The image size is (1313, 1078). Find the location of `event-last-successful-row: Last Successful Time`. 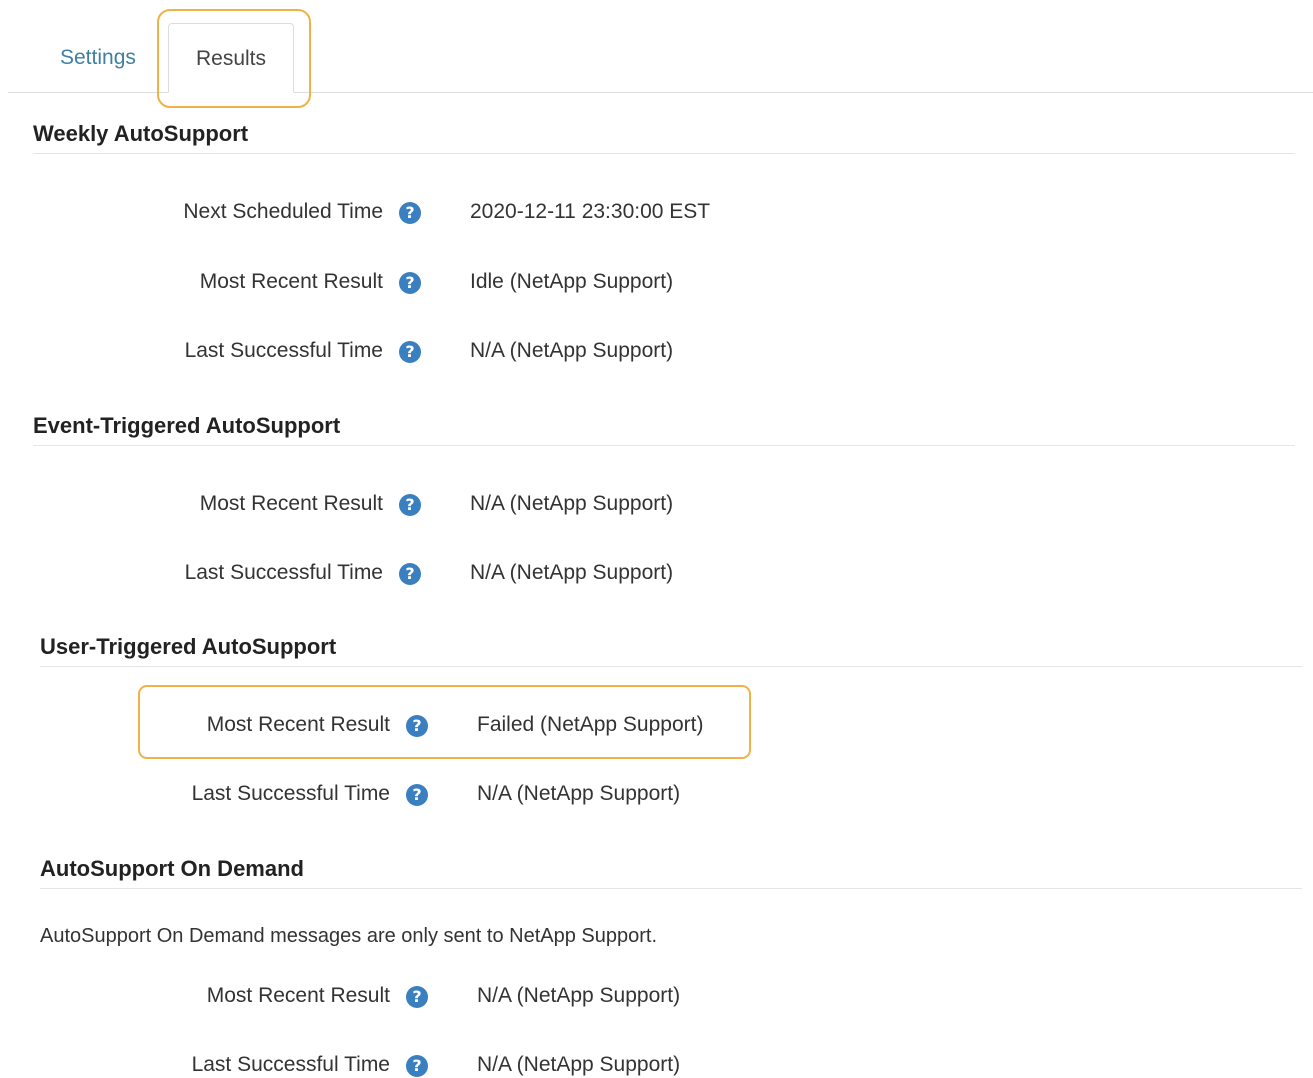

event-last-successful-row: Last Successful Time is located at coordinates (208, 573).